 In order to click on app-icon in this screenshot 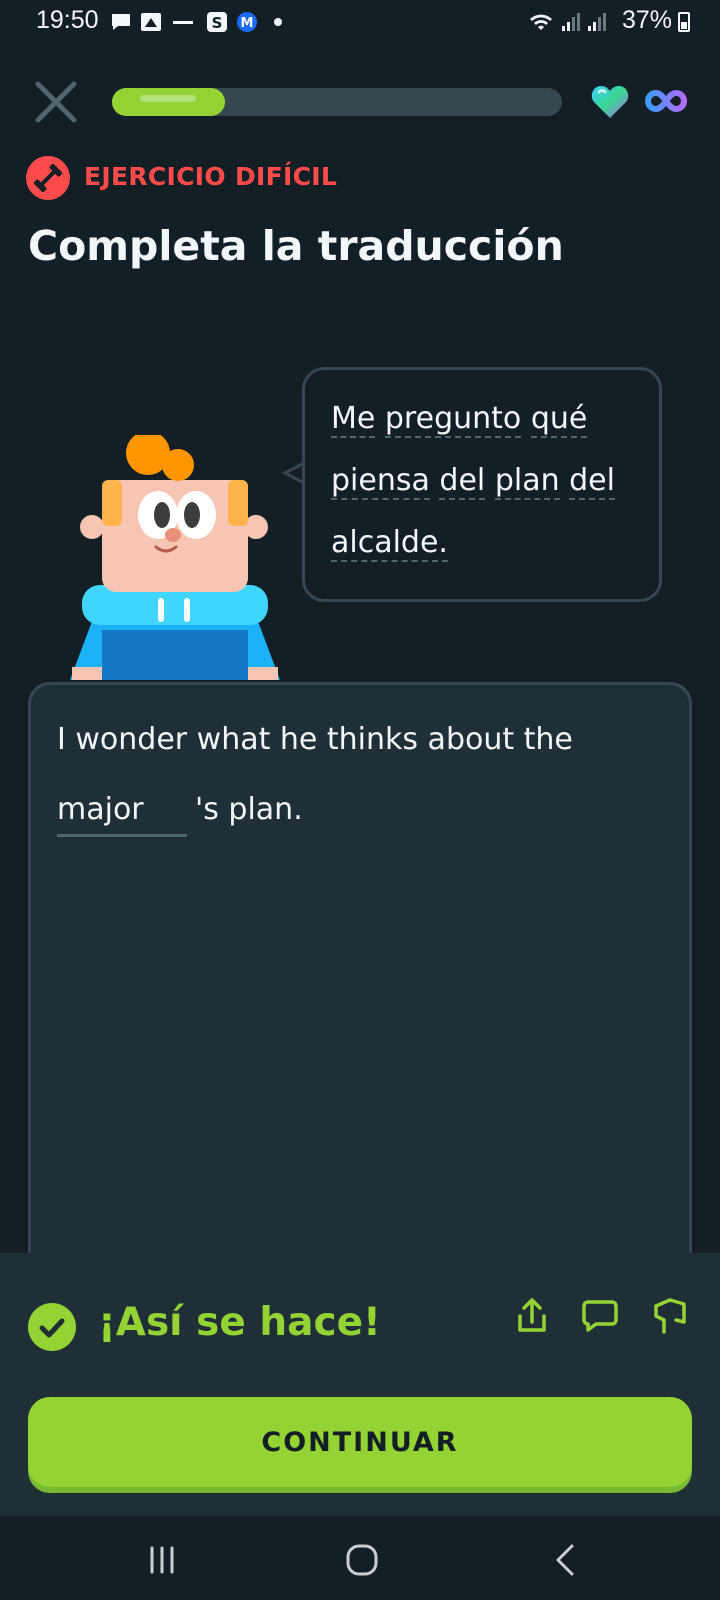, I will do `click(183, 22)`.